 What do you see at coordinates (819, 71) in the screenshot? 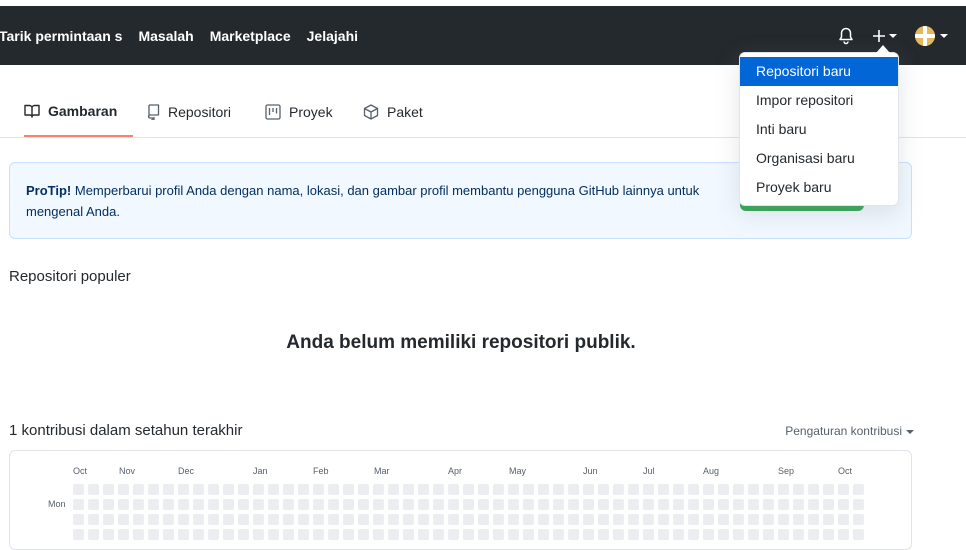
I see `menu-item-new-repository: Repositori baru` at bounding box center [819, 71].